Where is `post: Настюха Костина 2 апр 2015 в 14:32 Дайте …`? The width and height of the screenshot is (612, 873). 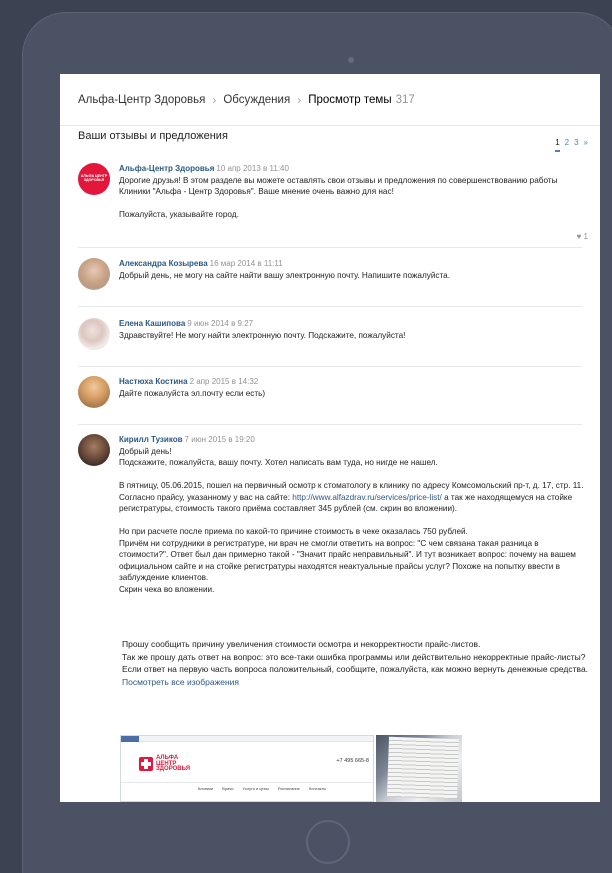
post: Настюха Костина 2 апр 2015 в 14:32 Дайте … is located at coordinates (334, 392).